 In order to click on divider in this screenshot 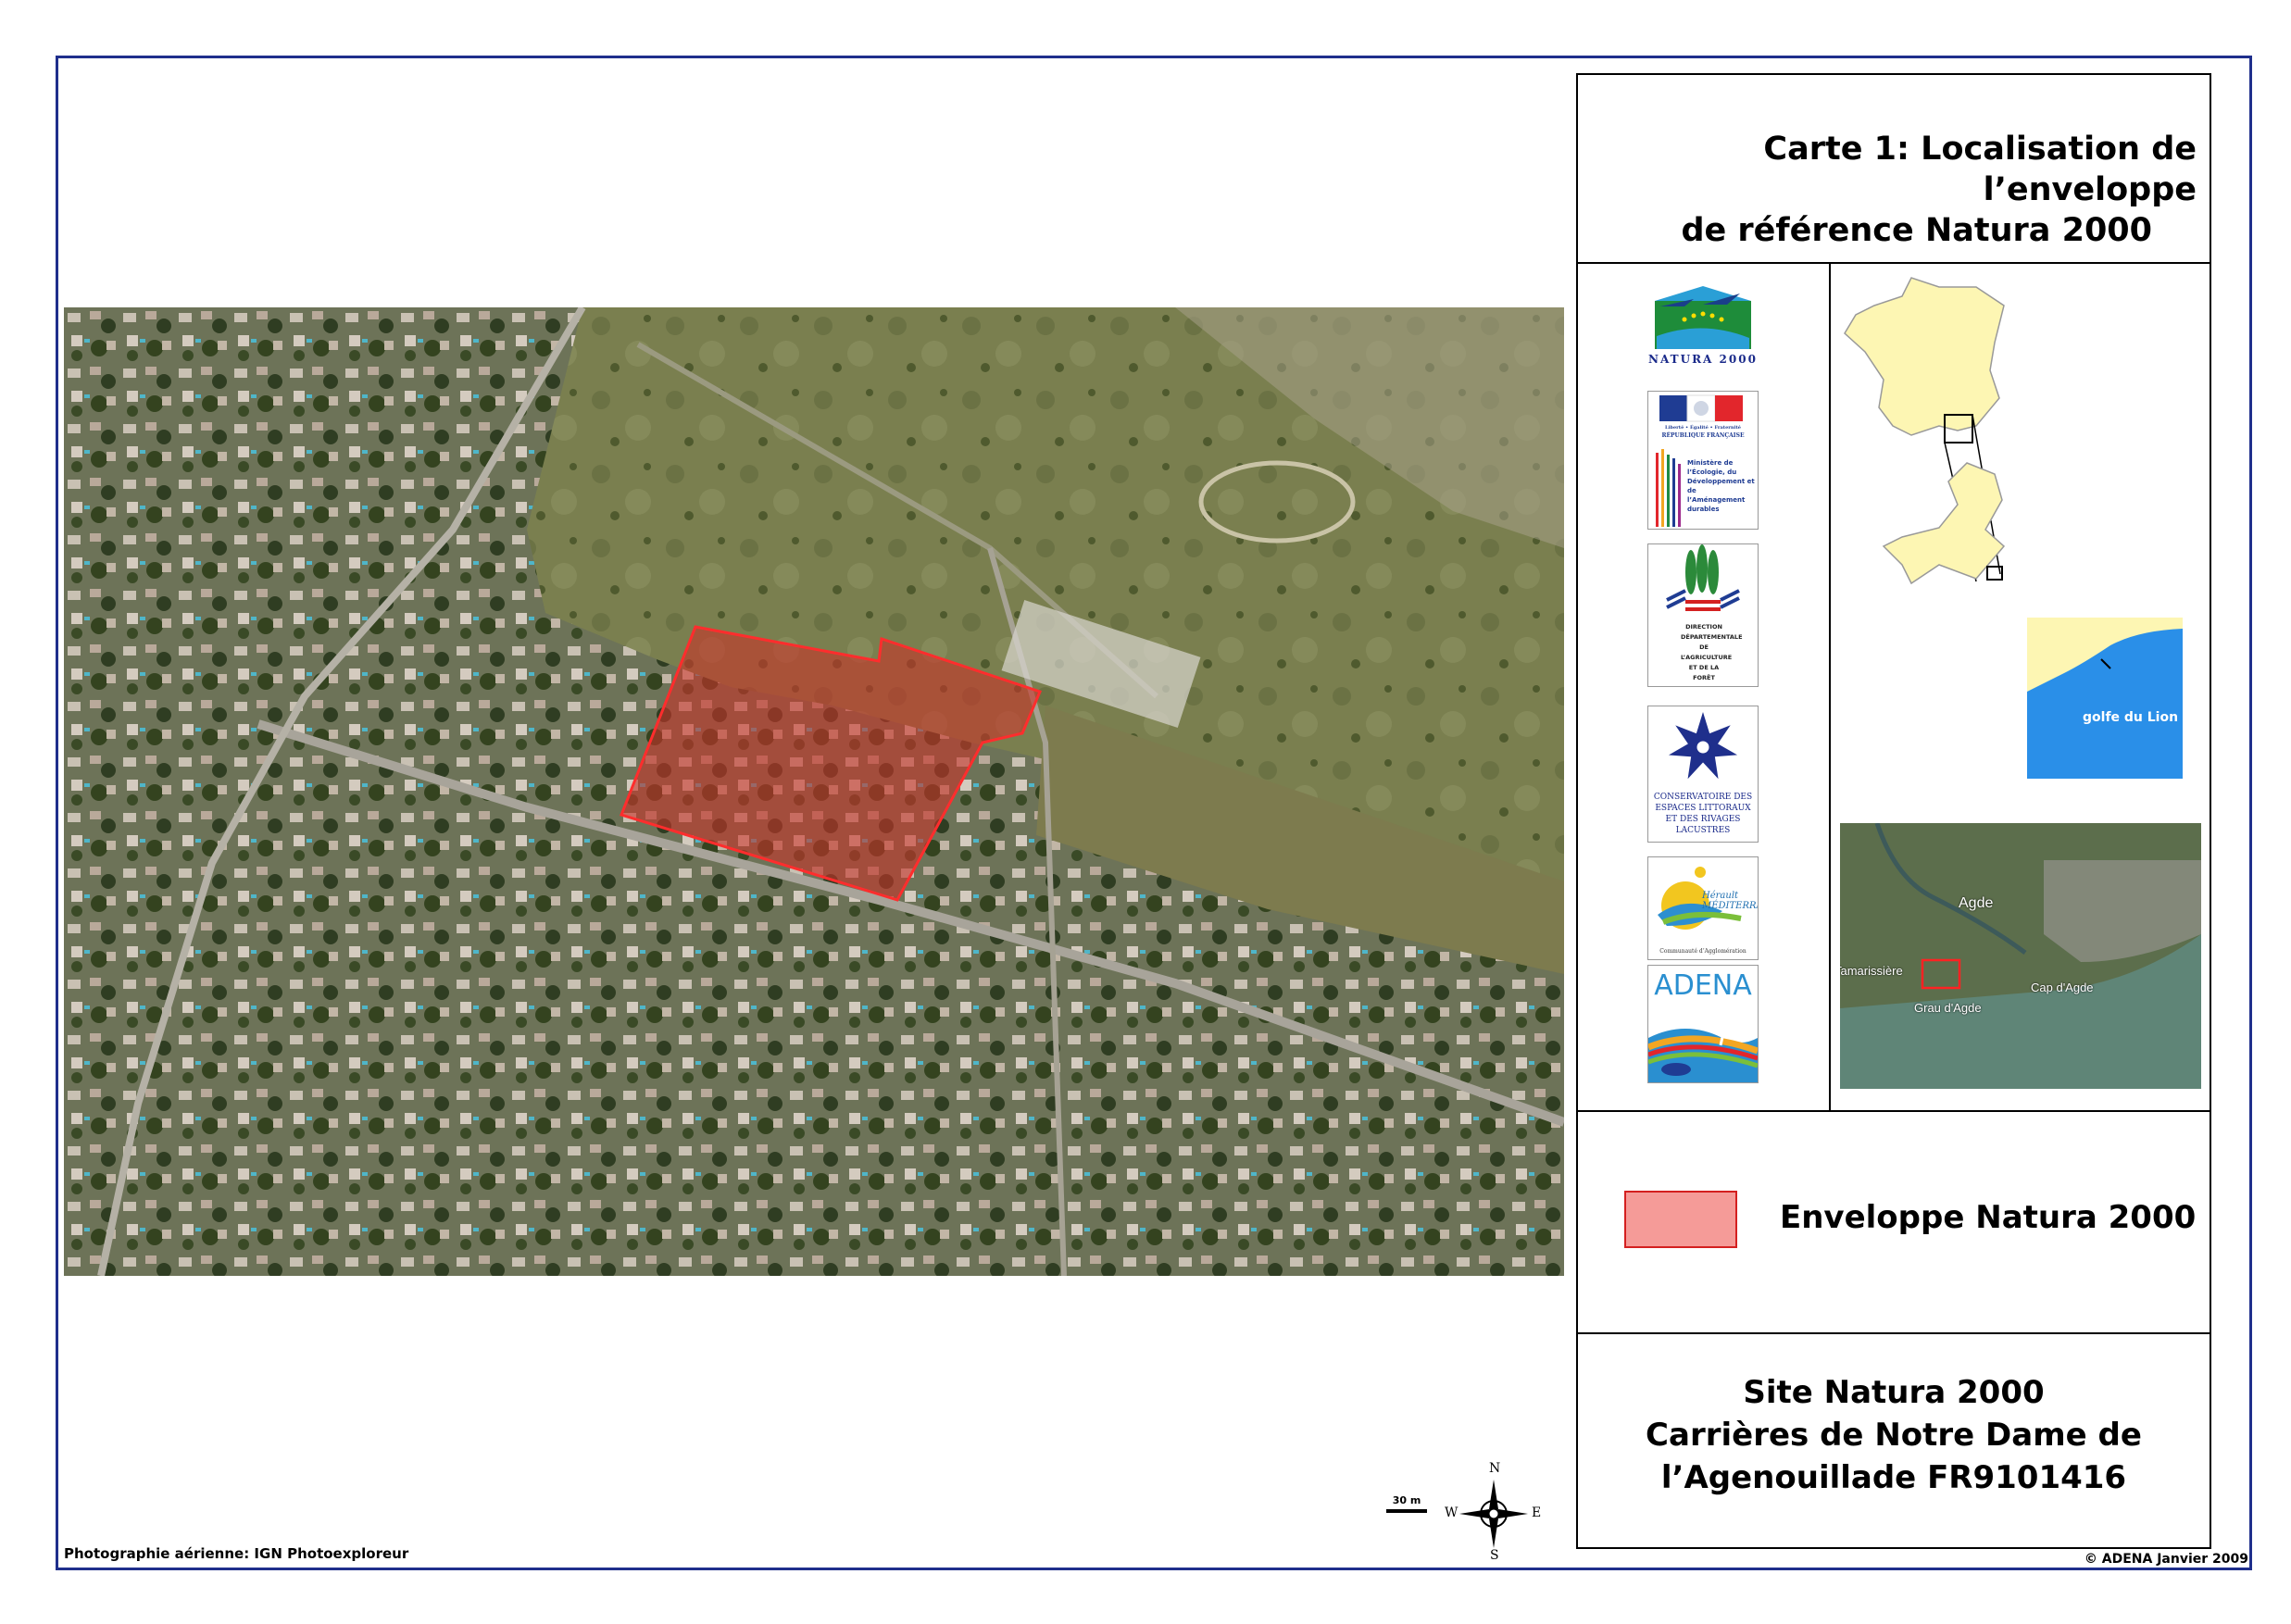, I will do `click(1830, 687)`.